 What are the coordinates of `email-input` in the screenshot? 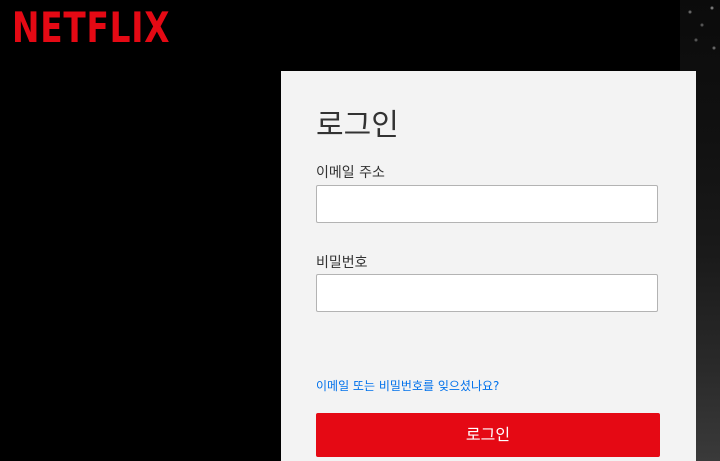 It's located at (487, 204).